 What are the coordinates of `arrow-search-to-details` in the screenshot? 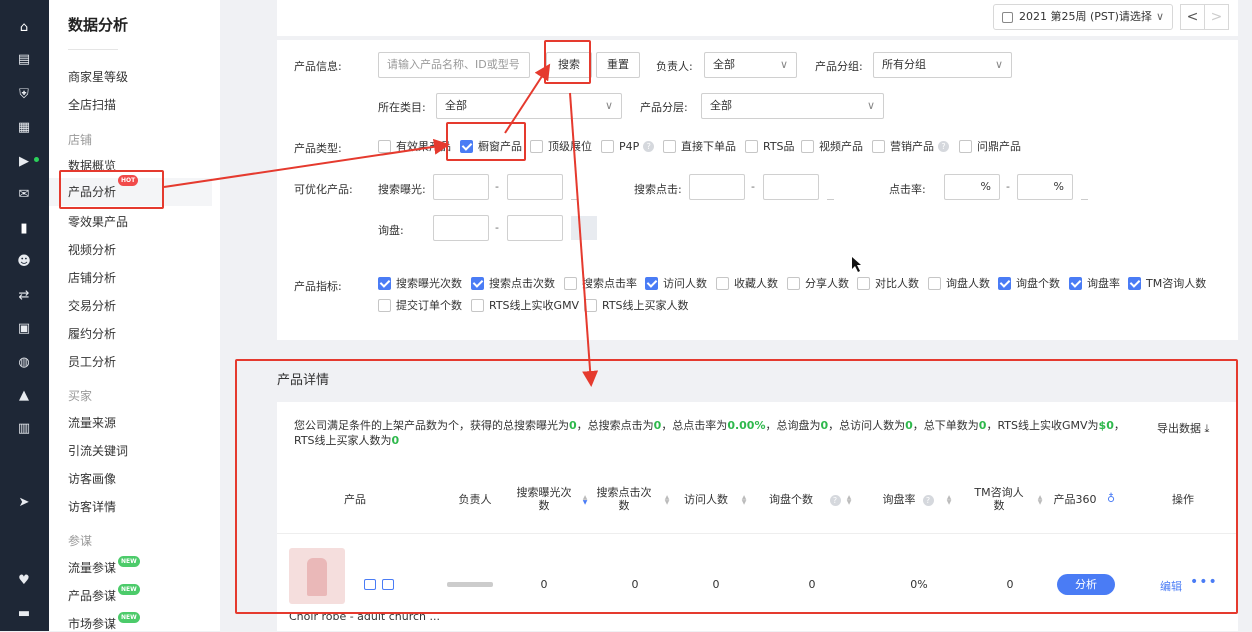 It's located at (584, 239).